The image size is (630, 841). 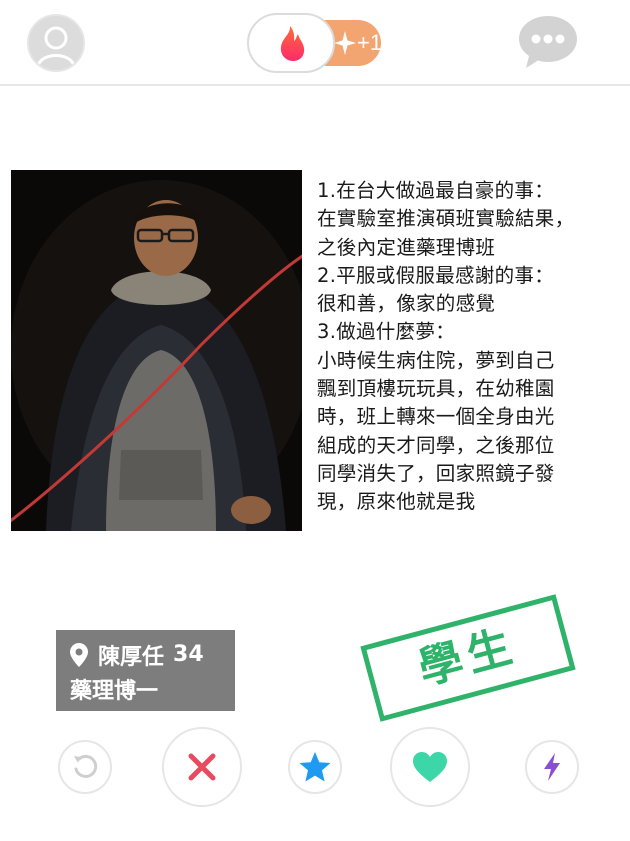 I want to click on lightning-icon, so click(x=552, y=767).